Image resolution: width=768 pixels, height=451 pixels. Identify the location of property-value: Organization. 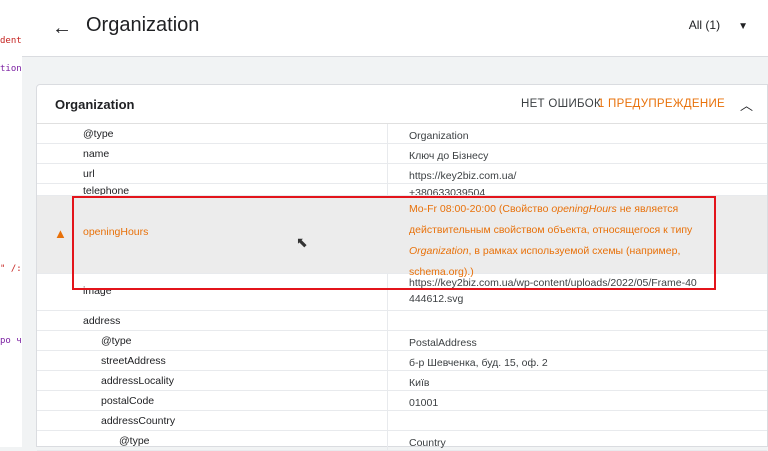
(439, 136).